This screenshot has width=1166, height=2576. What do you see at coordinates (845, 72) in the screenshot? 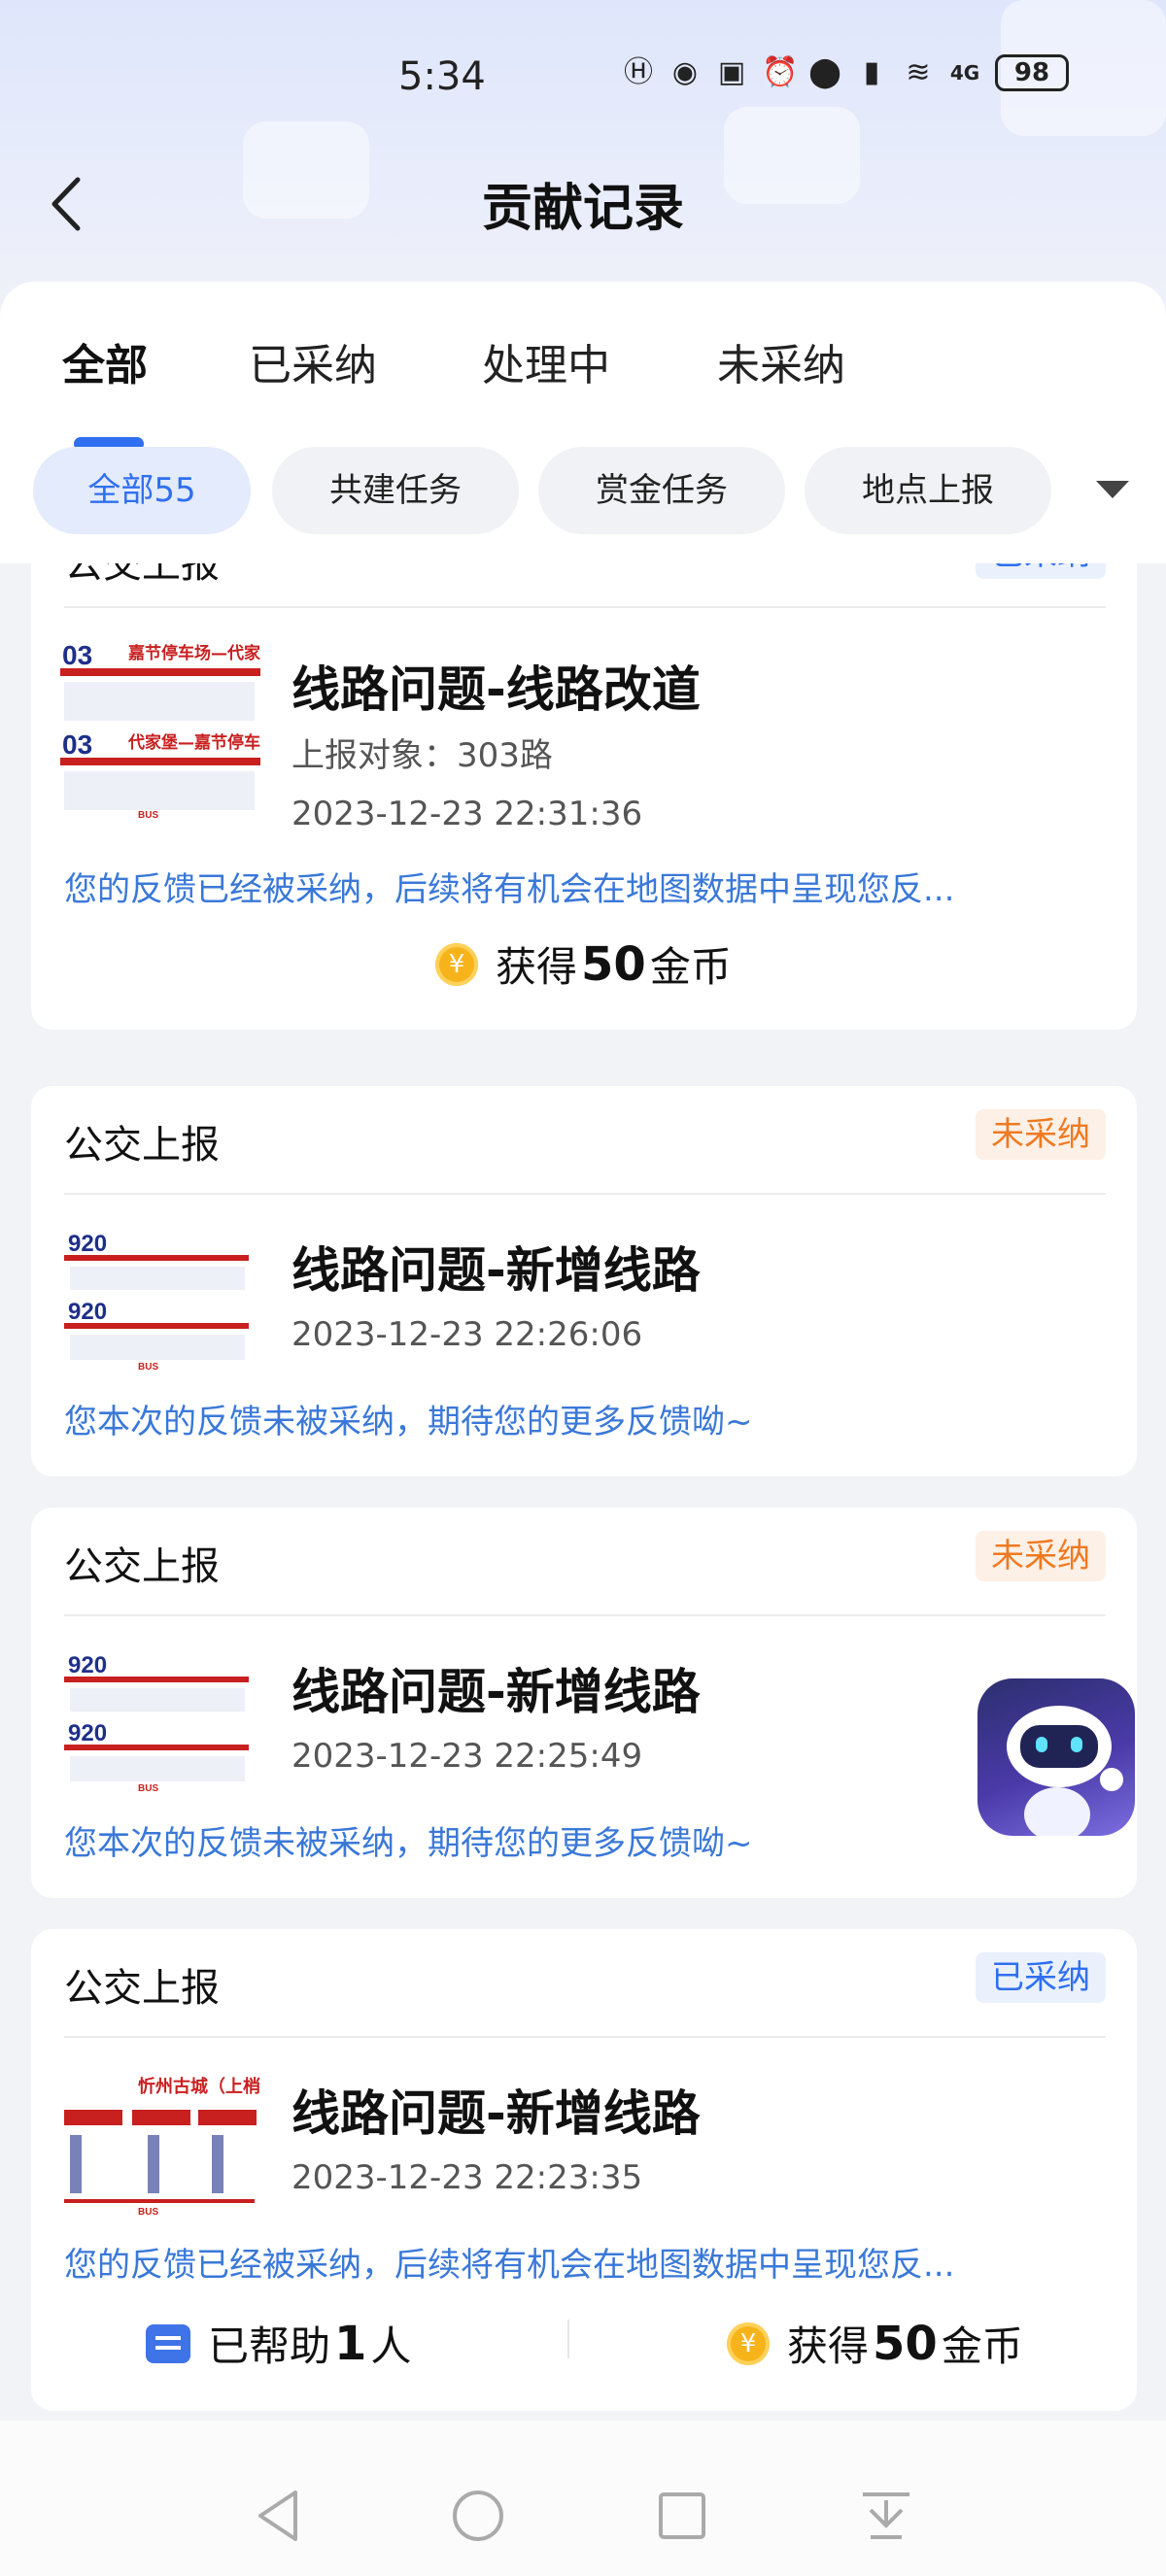
I see `status-icons: Ⓗ ◉ ▣ ⏰ ⬤ ▮ ≋ 4G 98` at bounding box center [845, 72].